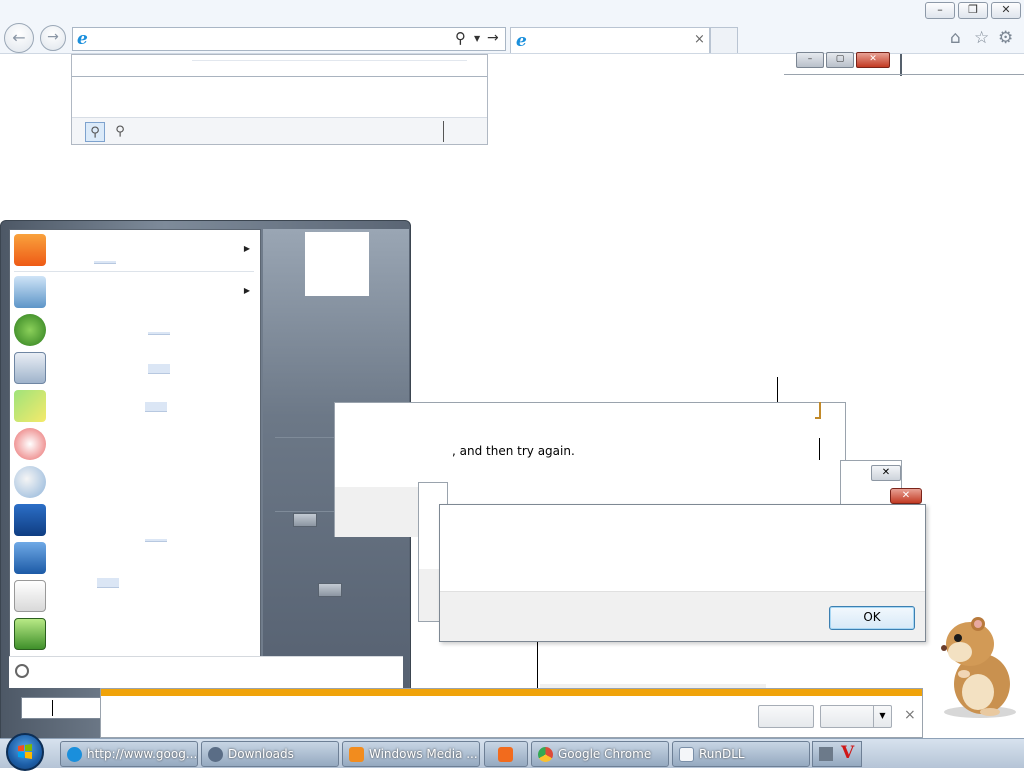 The height and width of the screenshot is (772, 1024). I want to click on bg-close-button: ✕, so click(873, 60).